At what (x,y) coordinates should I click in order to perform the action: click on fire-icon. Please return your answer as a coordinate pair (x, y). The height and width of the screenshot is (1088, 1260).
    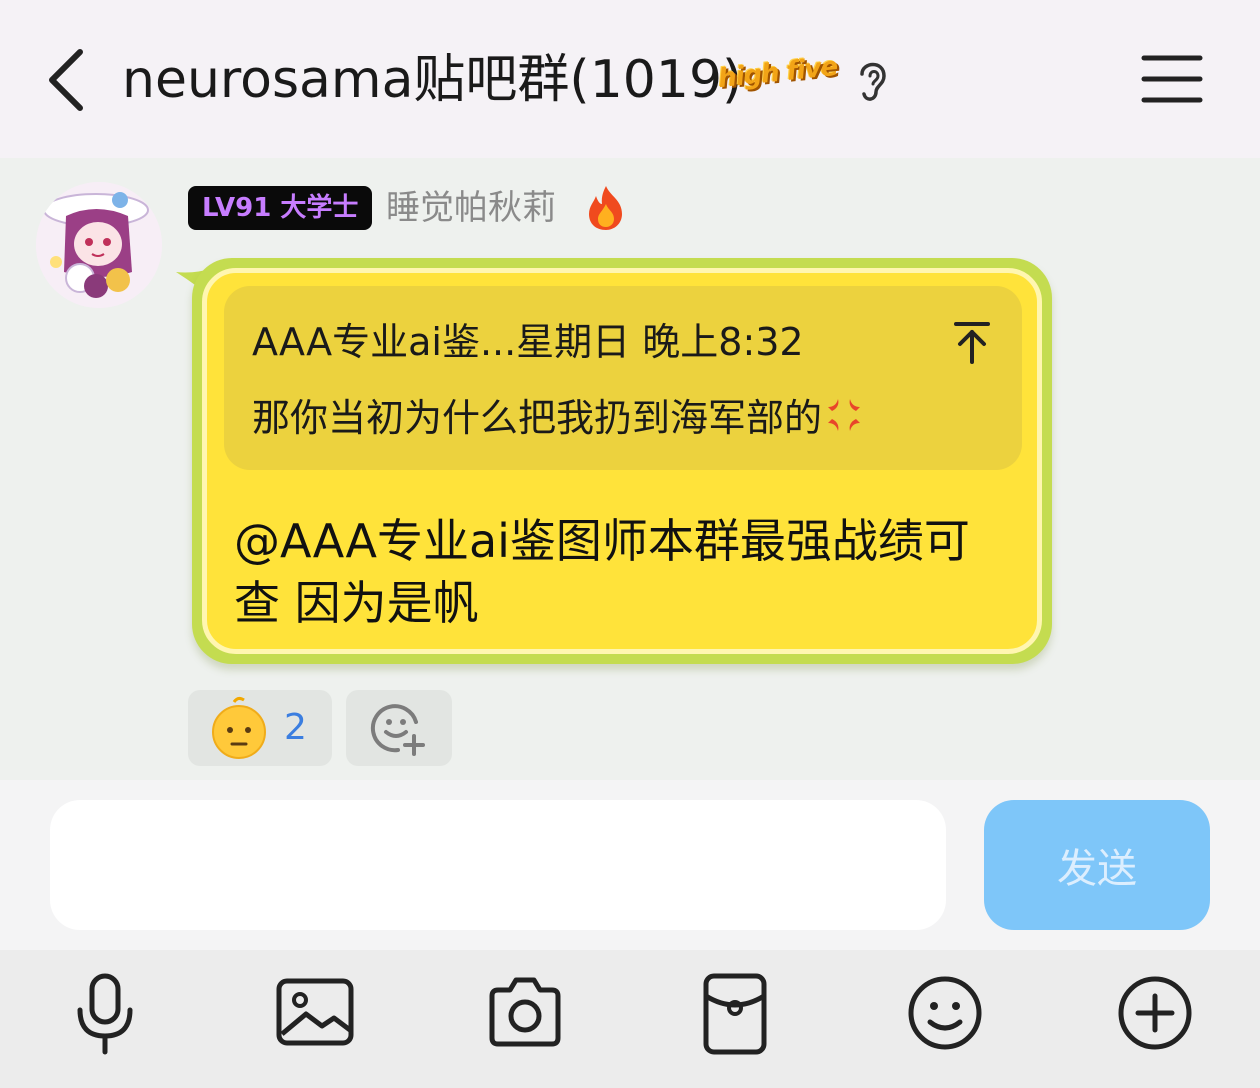
    Looking at the image, I should click on (606, 208).